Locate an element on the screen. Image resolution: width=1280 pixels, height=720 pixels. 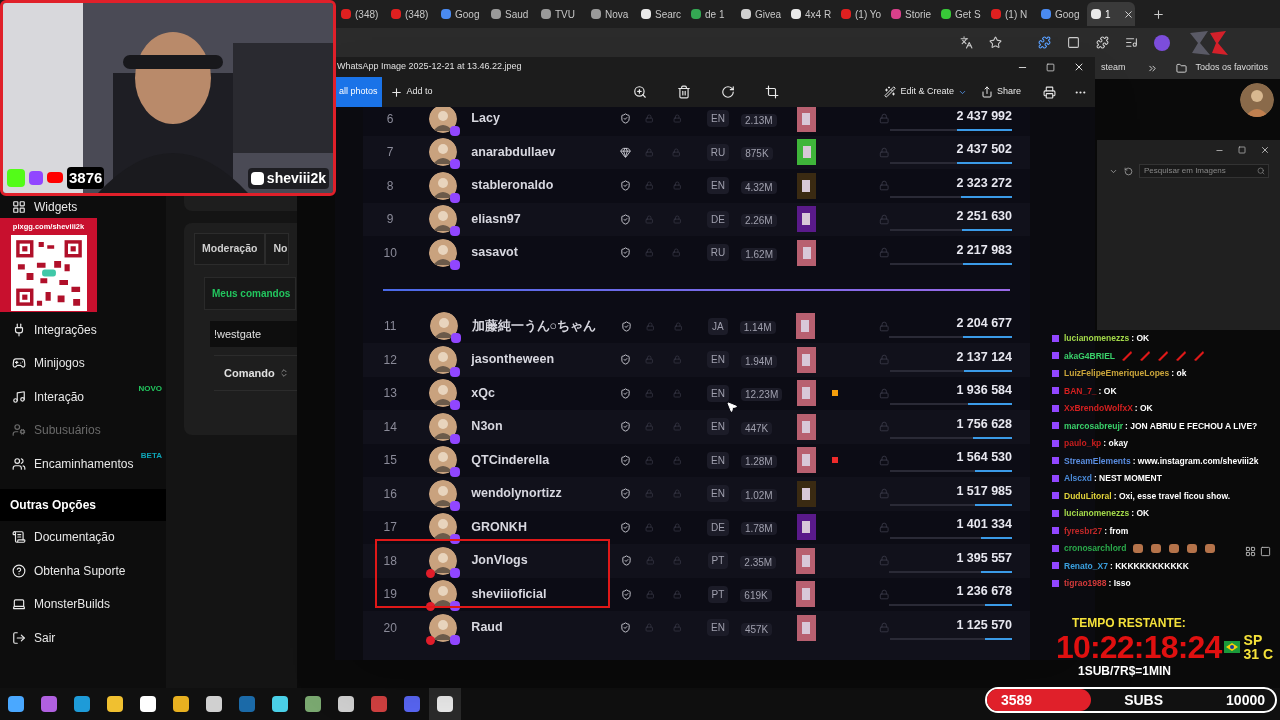
browser-tab: Givea is located at coordinates (761, 14).